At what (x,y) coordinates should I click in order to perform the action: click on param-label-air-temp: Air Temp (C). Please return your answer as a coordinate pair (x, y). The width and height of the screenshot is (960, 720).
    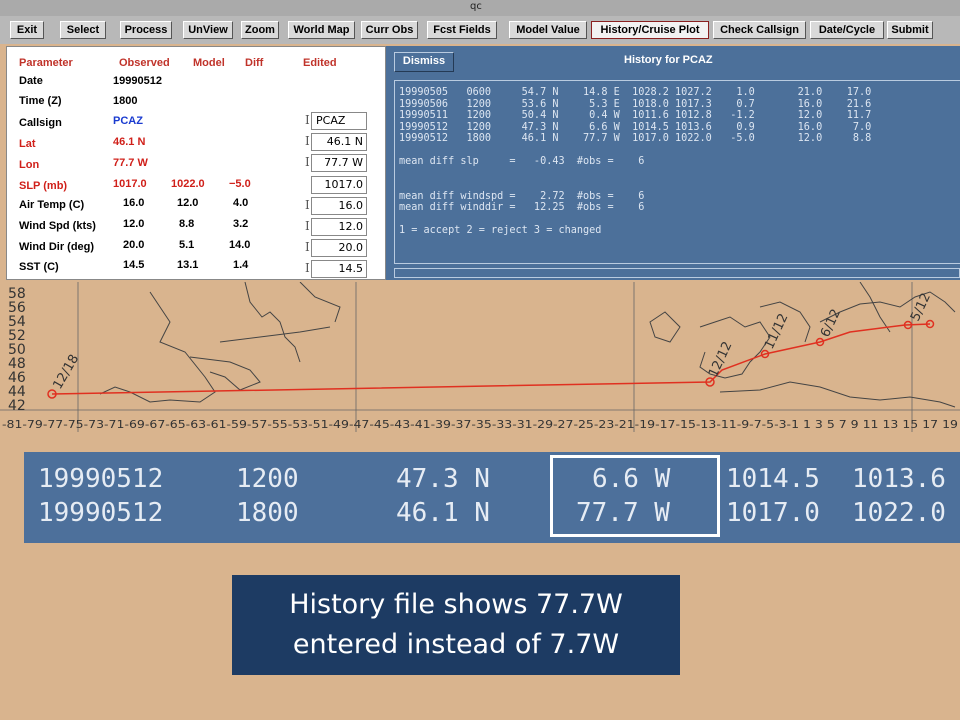
    Looking at the image, I should click on (52, 205).